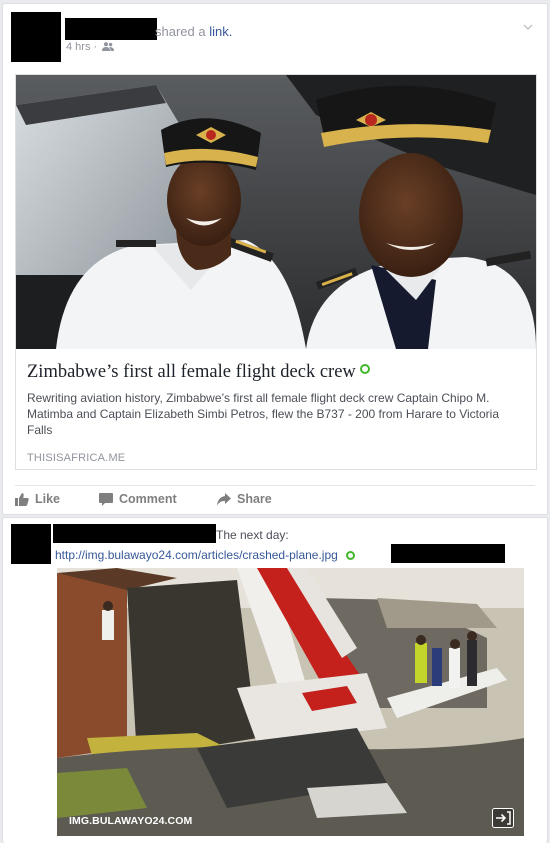  Describe the element at coordinates (503, 818) in the screenshot. I see `open-external-icon` at that location.